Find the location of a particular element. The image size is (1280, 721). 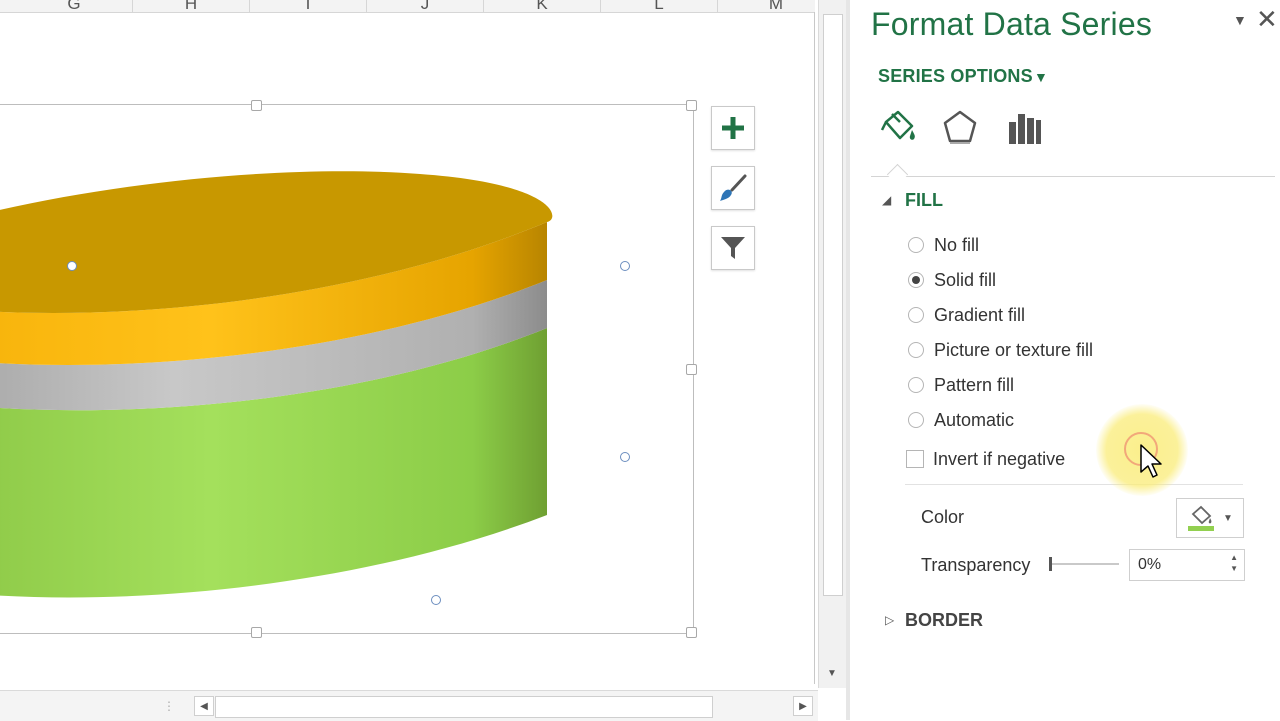

filter-icon is located at coordinates (733, 248).